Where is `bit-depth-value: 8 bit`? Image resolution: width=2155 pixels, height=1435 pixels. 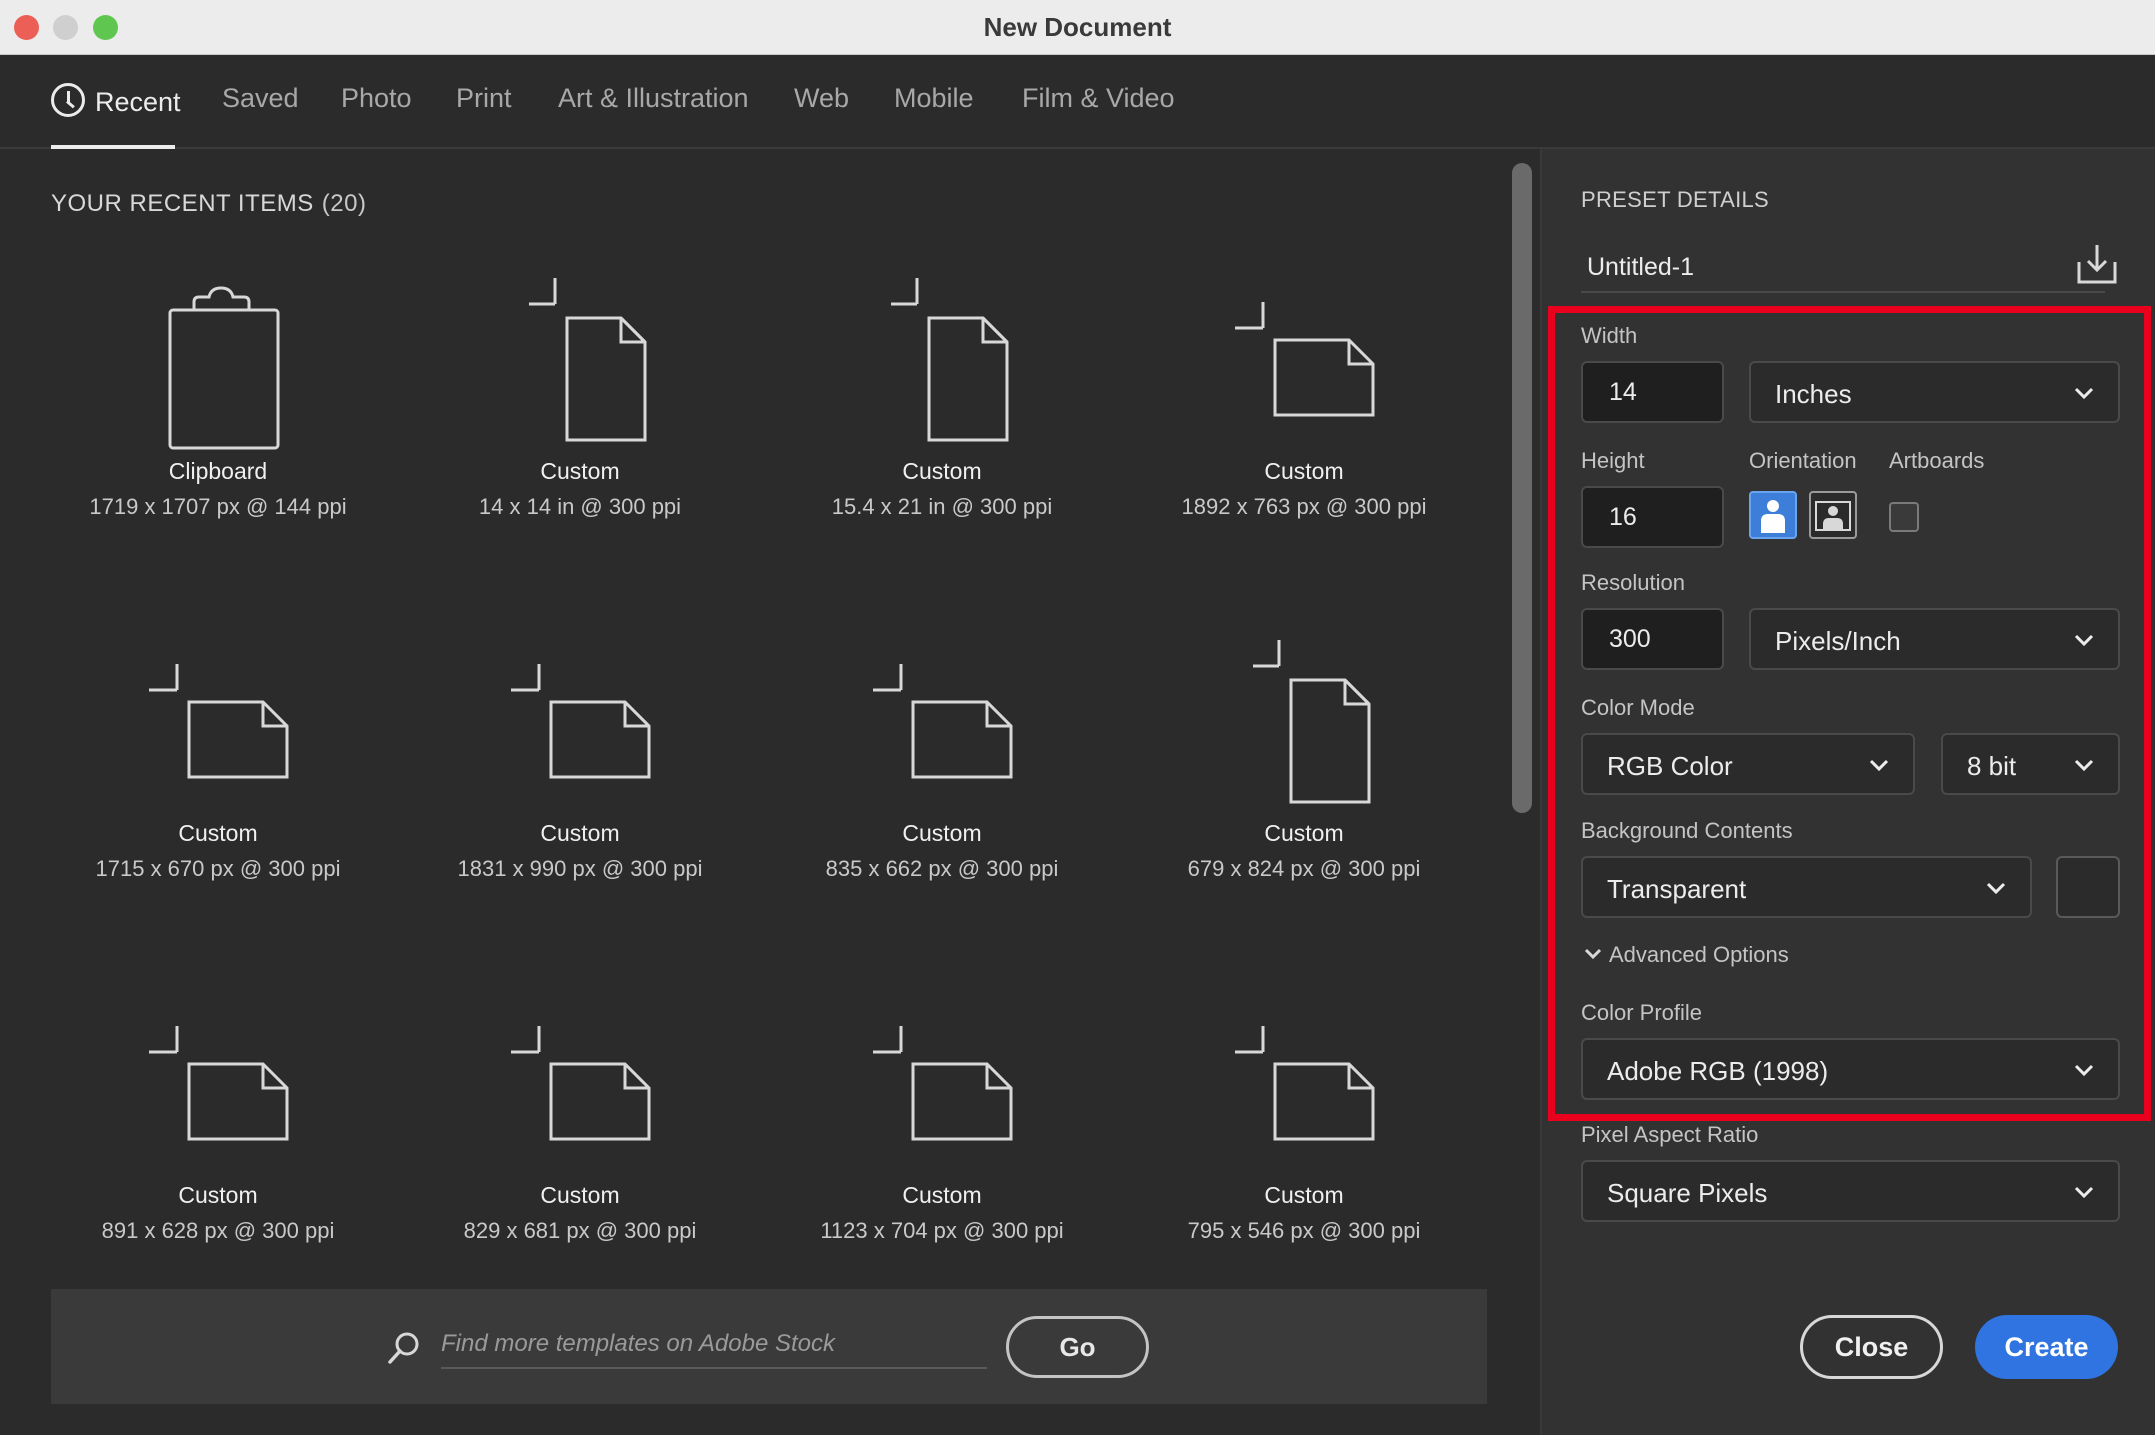
bit-depth-value: 8 bit is located at coordinates (1992, 766).